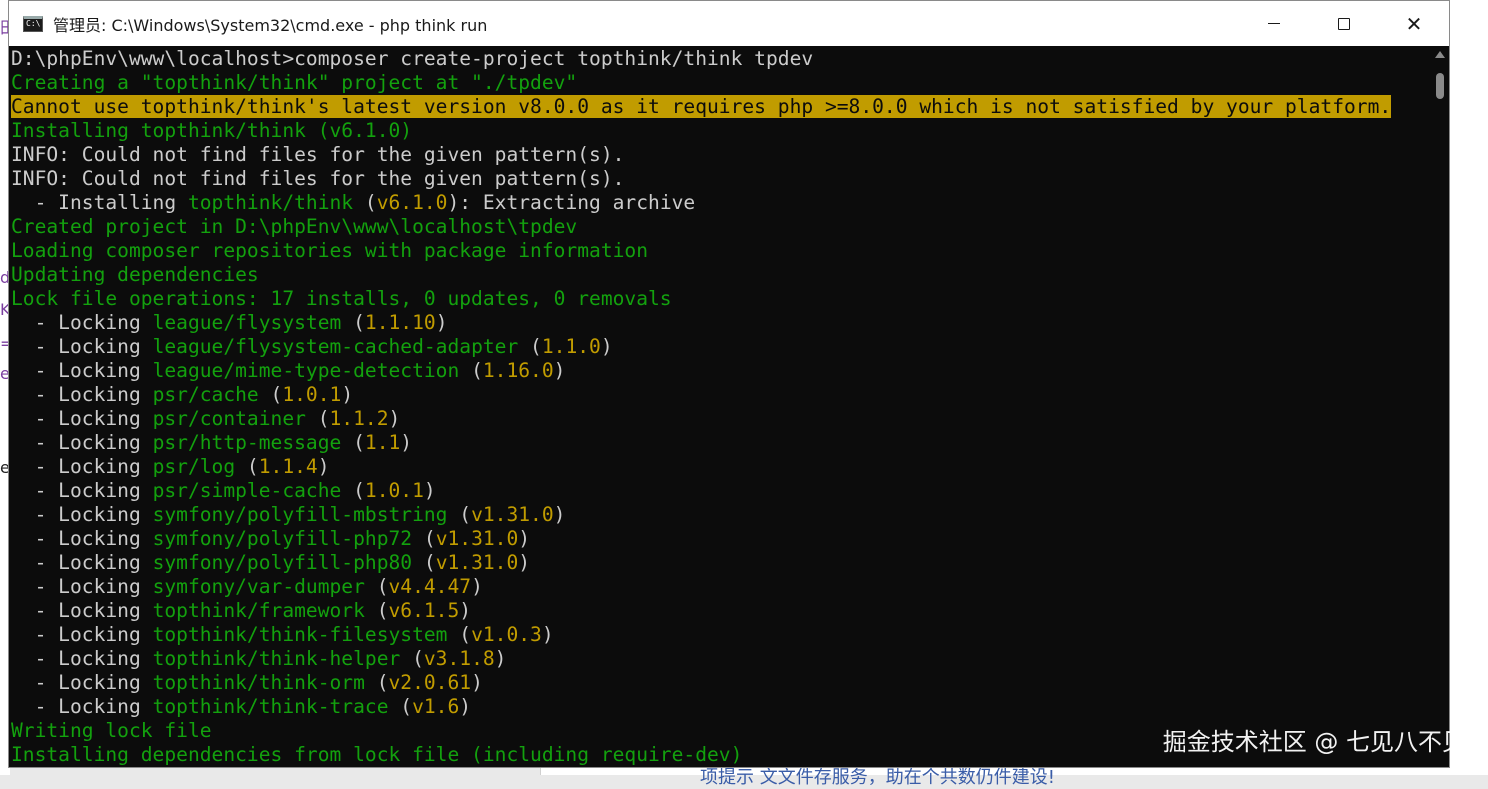  What do you see at coordinates (270, 202) in the screenshot?
I see `console-text: topthink/think` at bounding box center [270, 202].